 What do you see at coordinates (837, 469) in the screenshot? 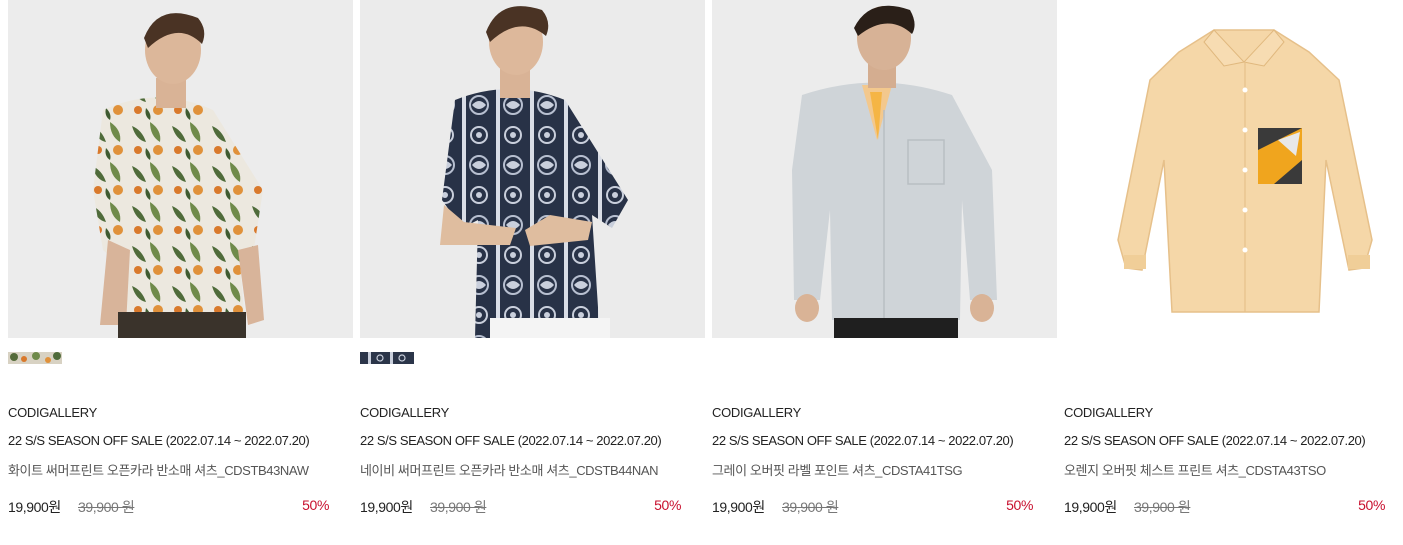
I see `product-name: 그레이 오버핏 라벨 포인트 셔츠_CDSTA41TSG` at bounding box center [837, 469].